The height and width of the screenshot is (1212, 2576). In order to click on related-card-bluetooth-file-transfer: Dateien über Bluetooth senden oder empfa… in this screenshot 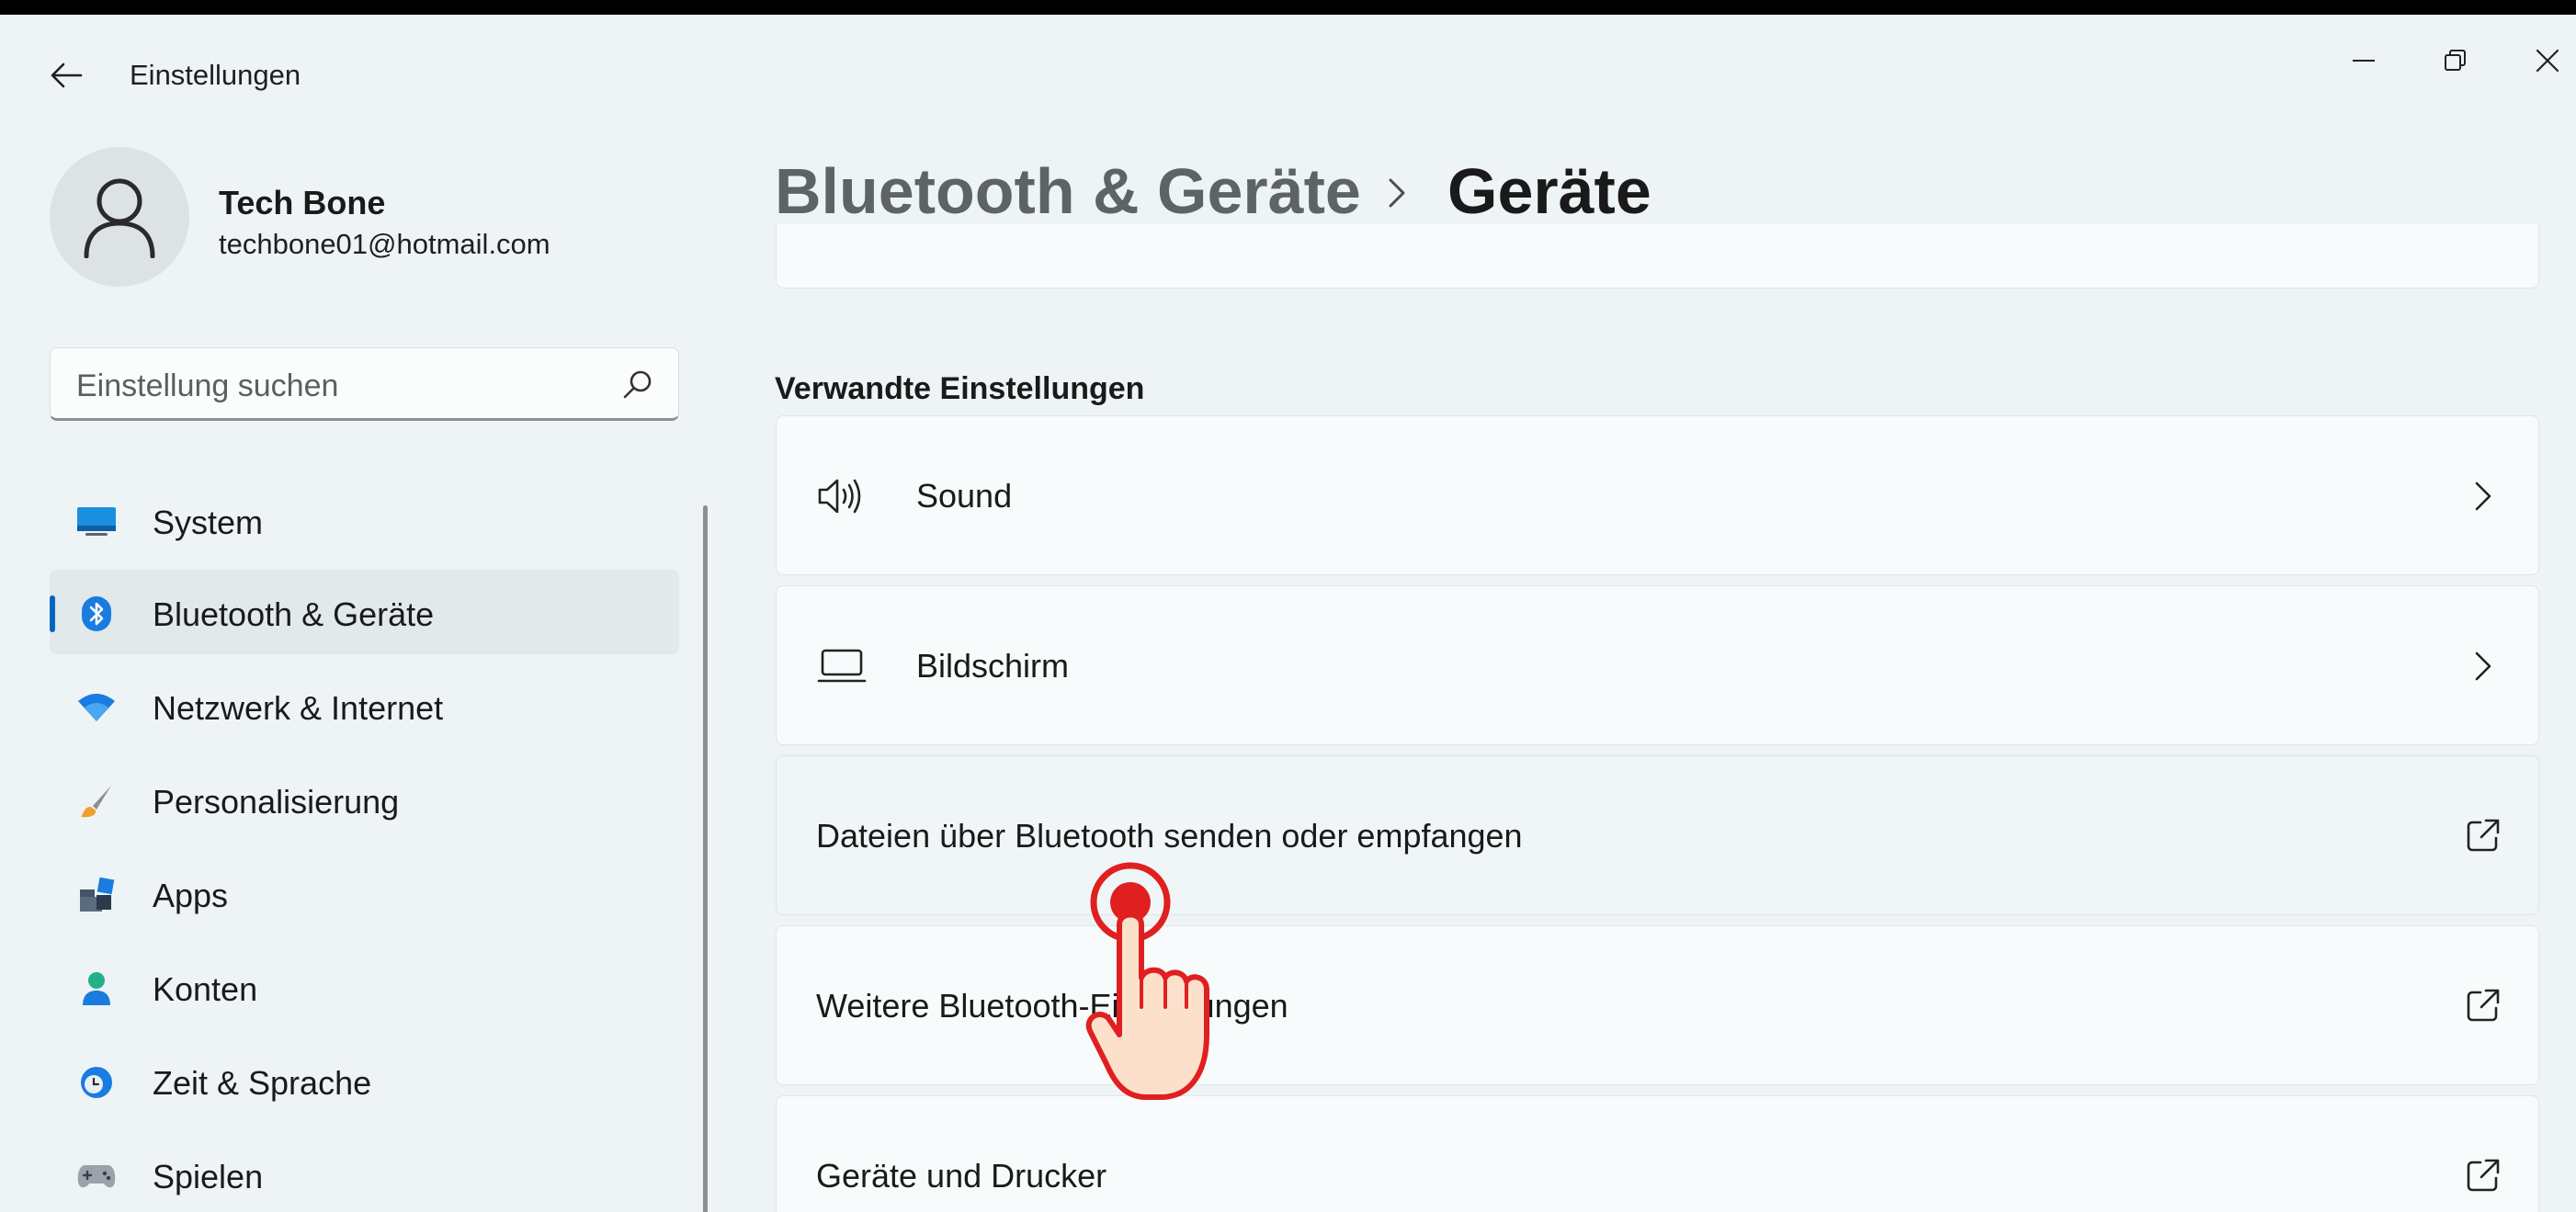, I will do `click(1657, 835)`.